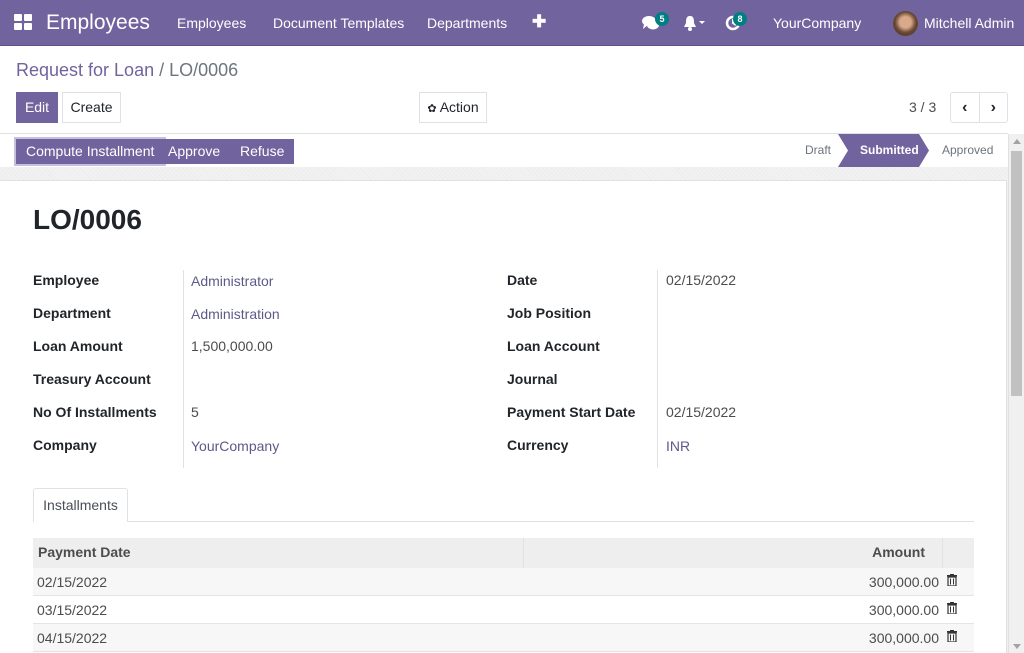 The height and width of the screenshot is (653, 1024). What do you see at coordinates (95, 412) in the screenshot?
I see `installments-count-label: No Of Installments` at bounding box center [95, 412].